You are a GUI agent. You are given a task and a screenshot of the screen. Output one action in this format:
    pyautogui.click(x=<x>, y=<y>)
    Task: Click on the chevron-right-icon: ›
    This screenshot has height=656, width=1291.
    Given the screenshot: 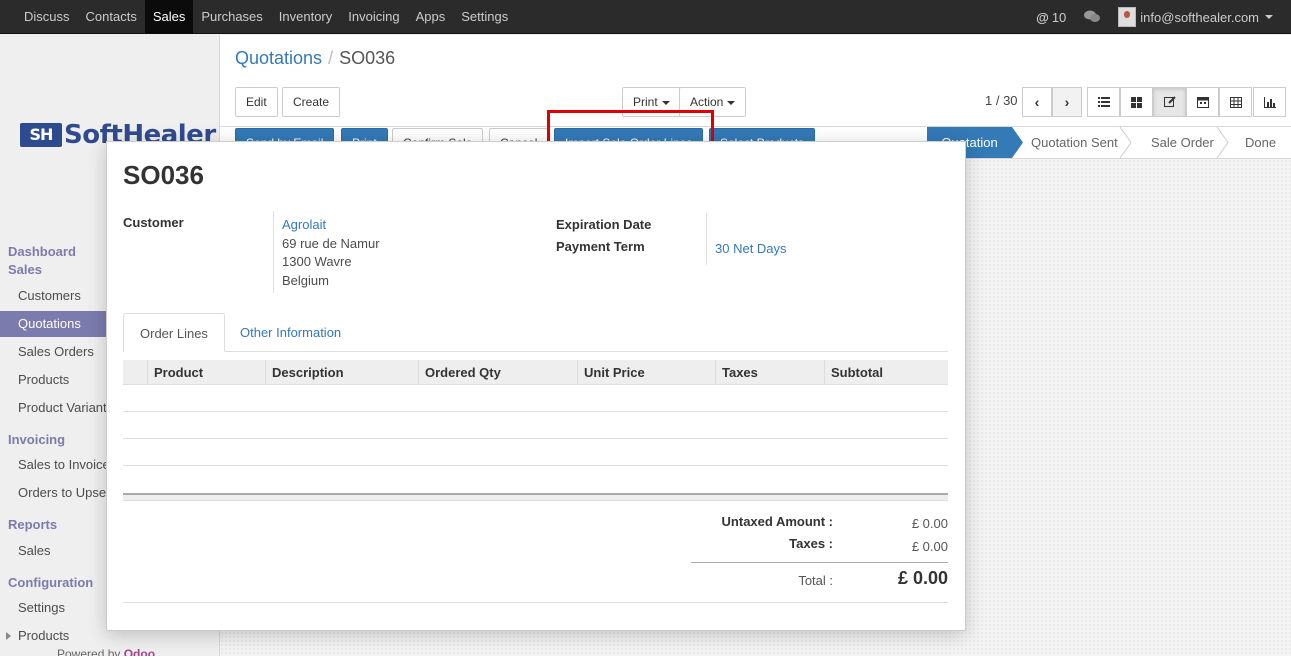 What is the action you would take?
    pyautogui.click(x=1067, y=102)
    